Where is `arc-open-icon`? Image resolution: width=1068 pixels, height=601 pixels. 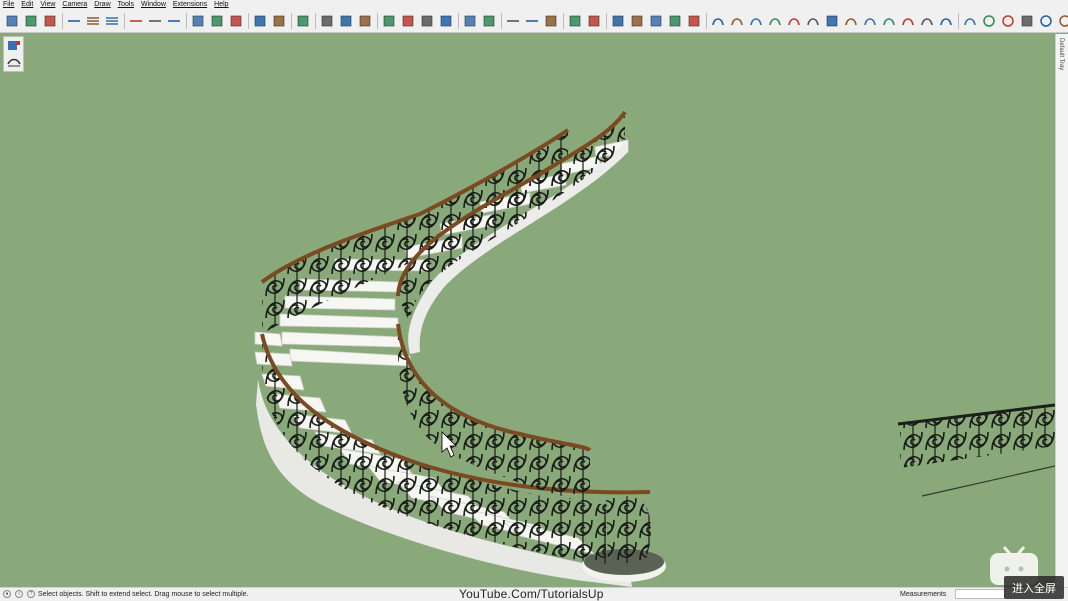 arc-open-icon is located at coordinates (870, 21).